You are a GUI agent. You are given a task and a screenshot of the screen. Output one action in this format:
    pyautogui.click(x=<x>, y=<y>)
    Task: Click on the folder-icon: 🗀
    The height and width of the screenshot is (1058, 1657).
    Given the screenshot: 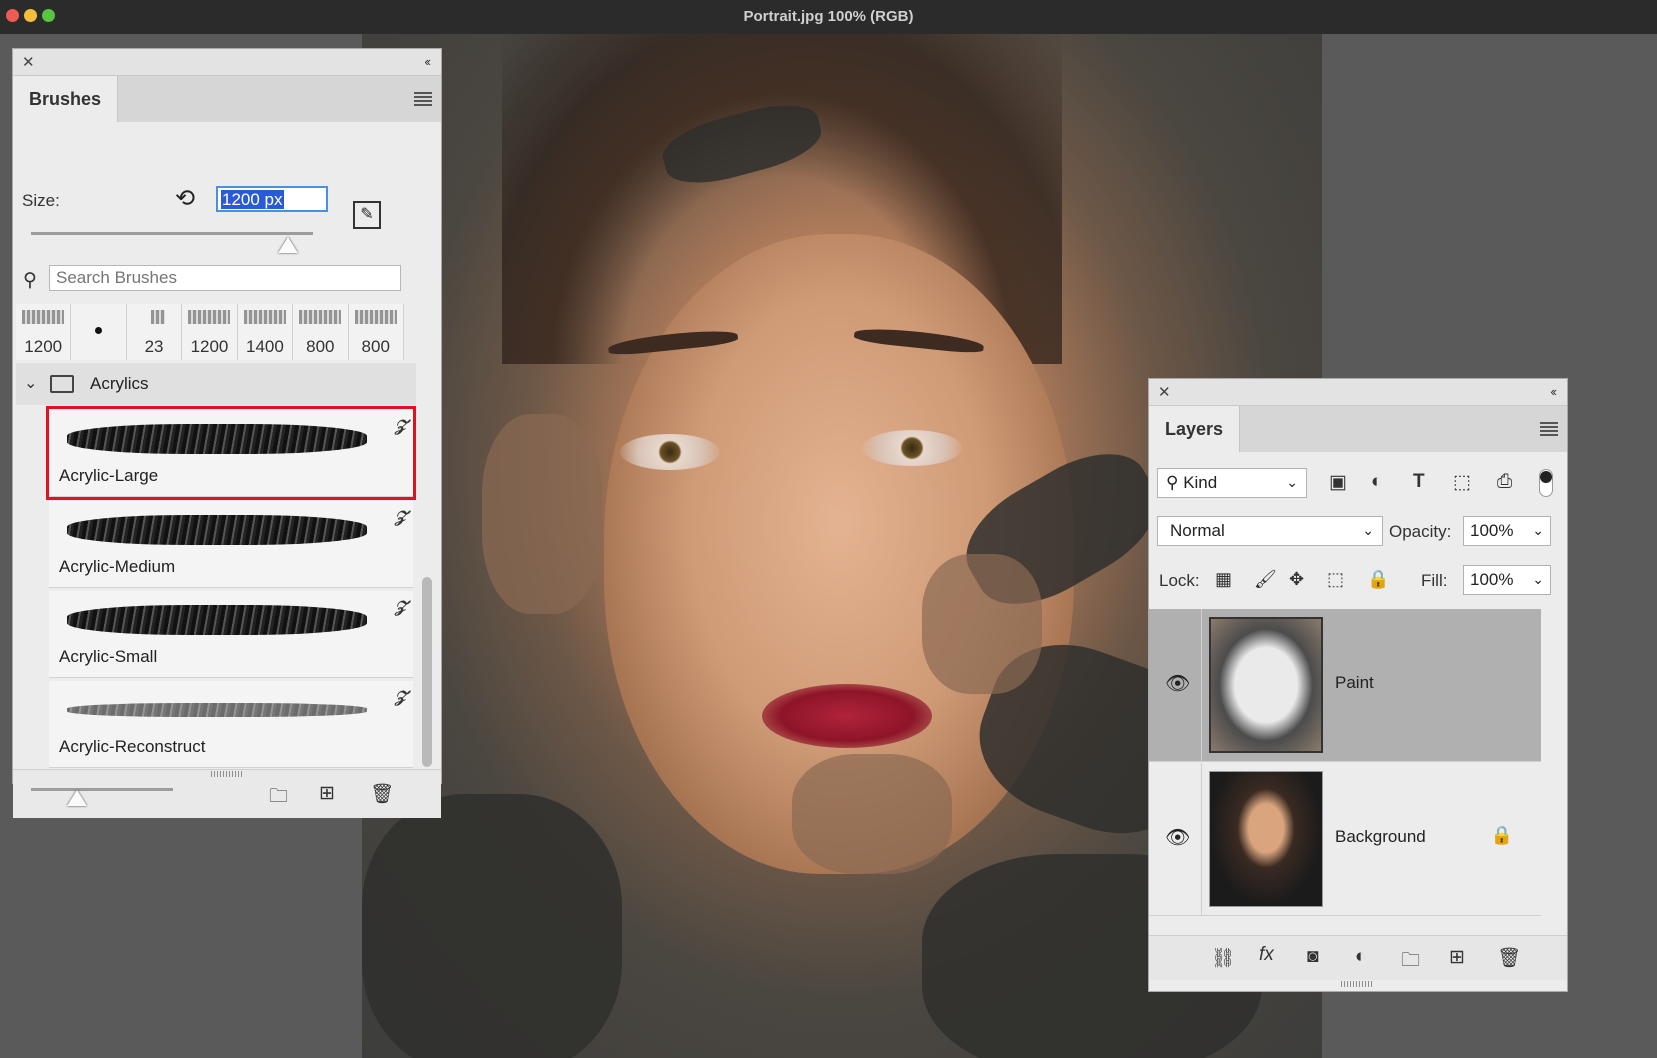 What is the action you would take?
    pyautogui.click(x=1410, y=962)
    